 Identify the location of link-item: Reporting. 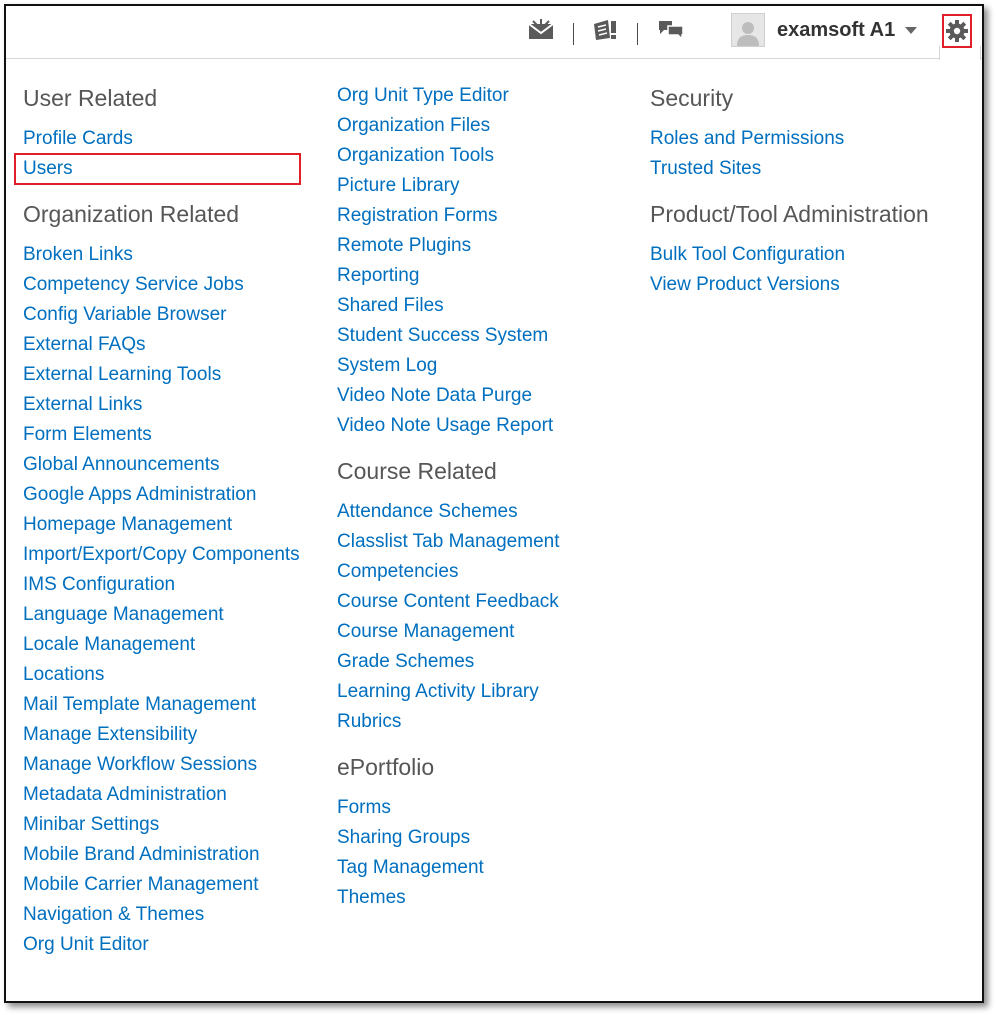
(448, 276).